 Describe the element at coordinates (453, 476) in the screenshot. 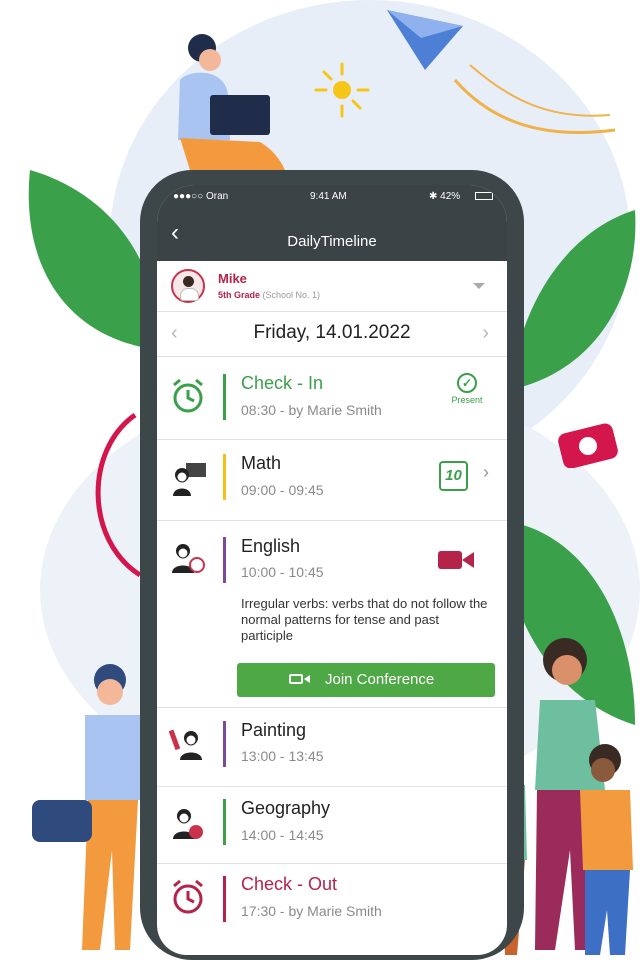

I see `grade-badge: 10` at that location.